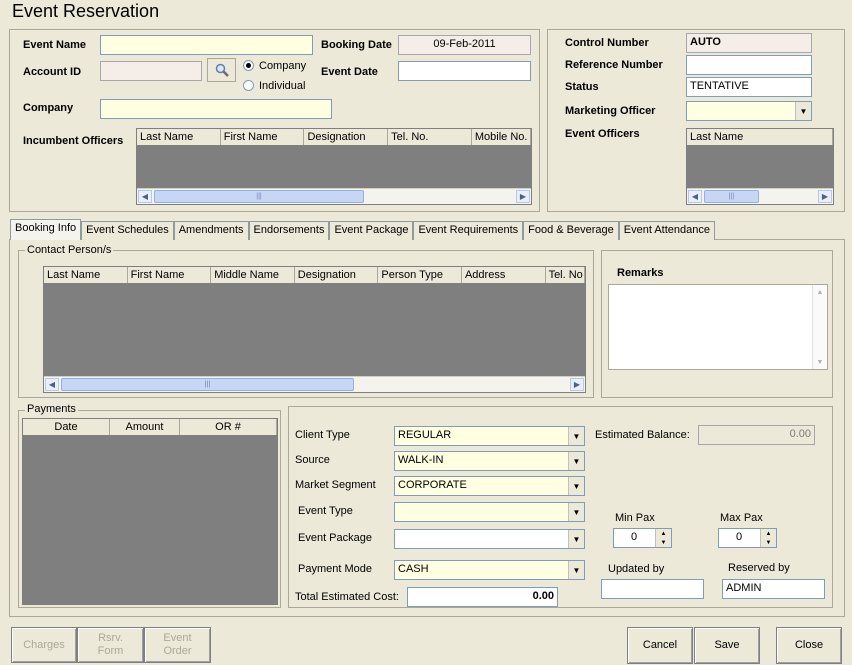  I want to click on column-header: Address, so click(504, 275).